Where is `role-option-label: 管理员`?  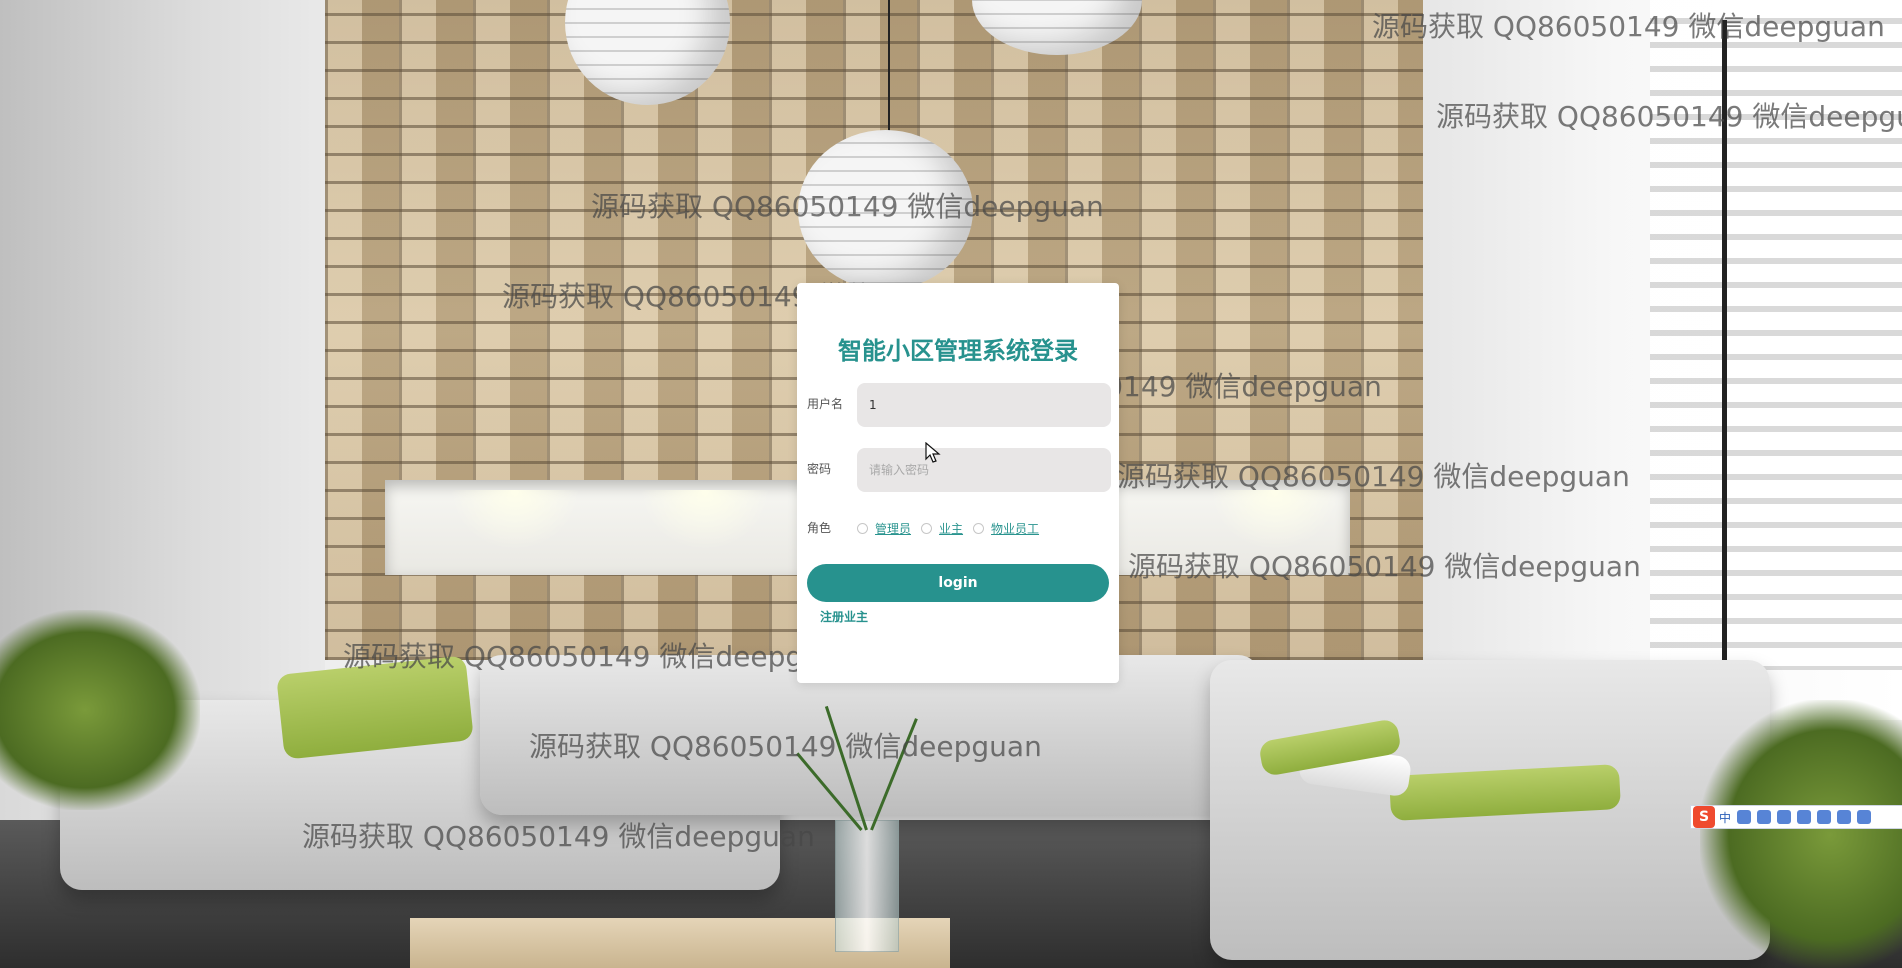 role-option-label: 管理员 is located at coordinates (893, 528).